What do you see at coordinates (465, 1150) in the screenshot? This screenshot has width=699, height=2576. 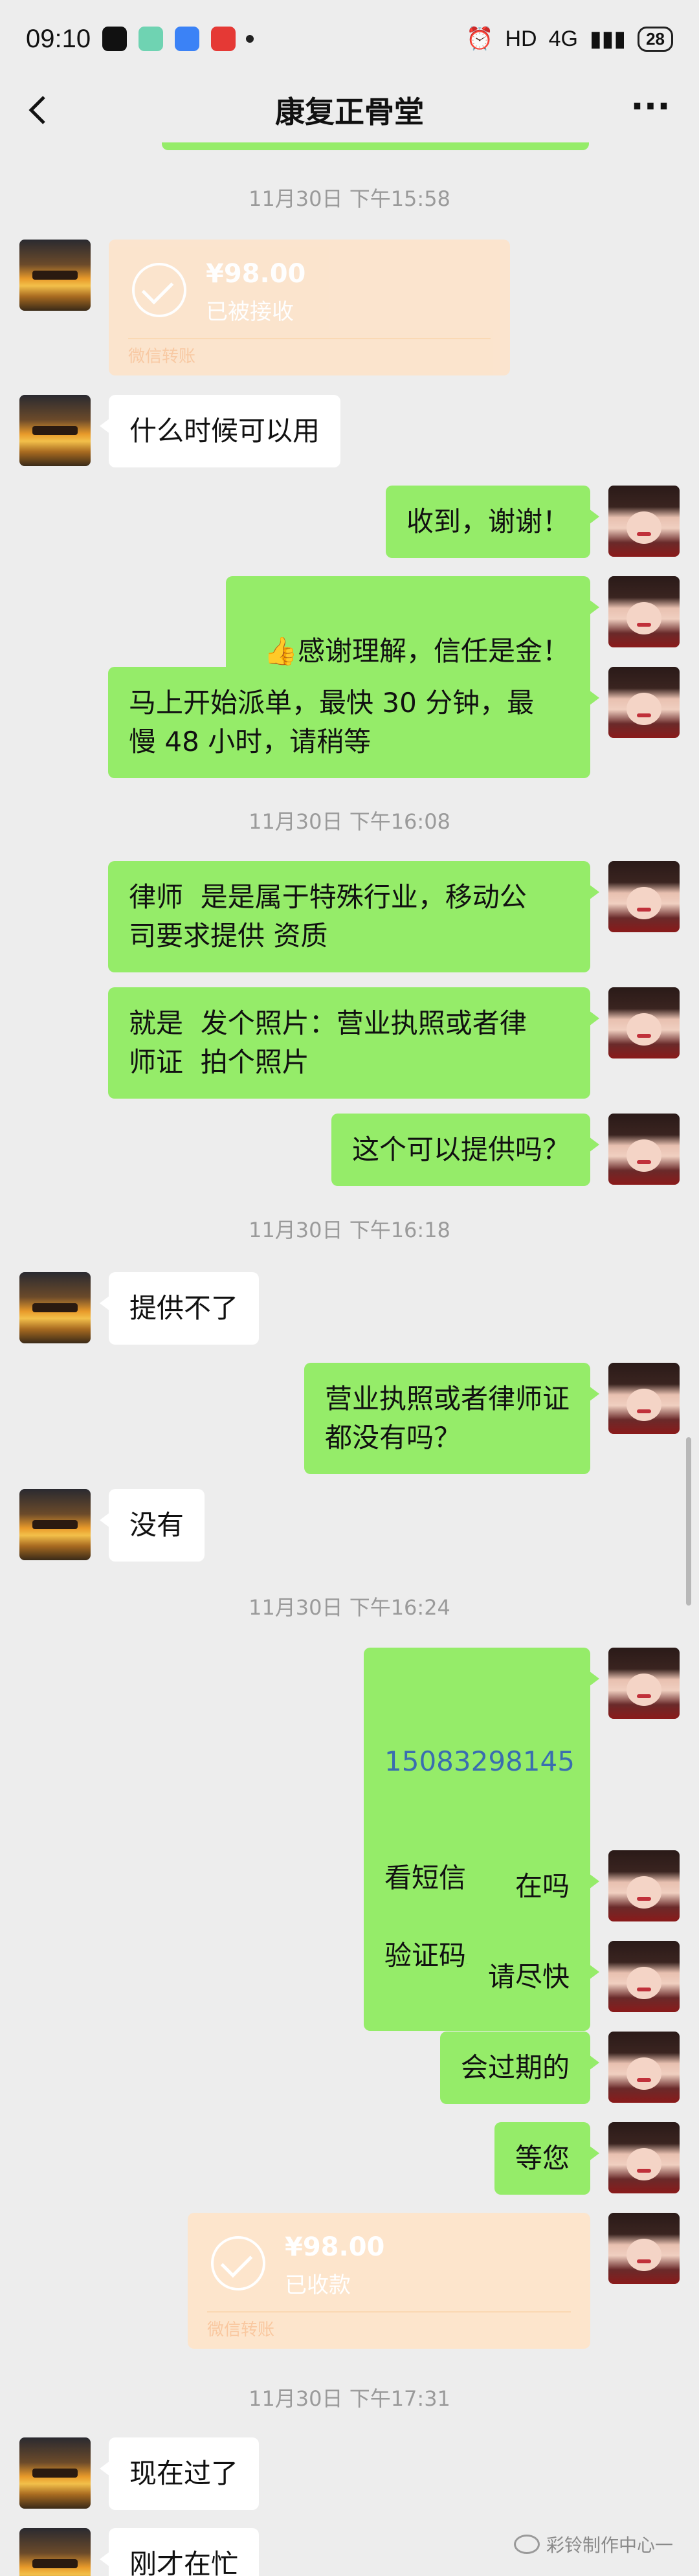 I see `message-bubble: 这个可以提供吗？` at bounding box center [465, 1150].